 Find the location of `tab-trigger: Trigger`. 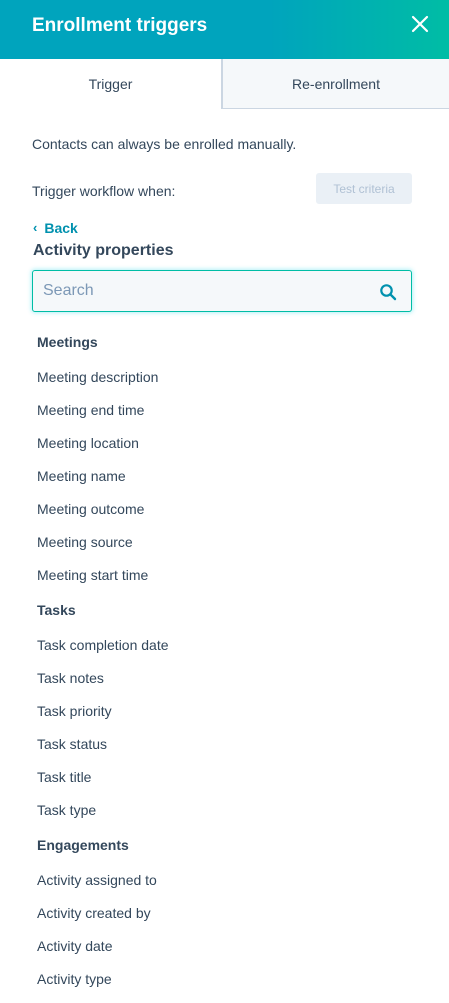

tab-trigger: Trigger is located at coordinates (111, 84).